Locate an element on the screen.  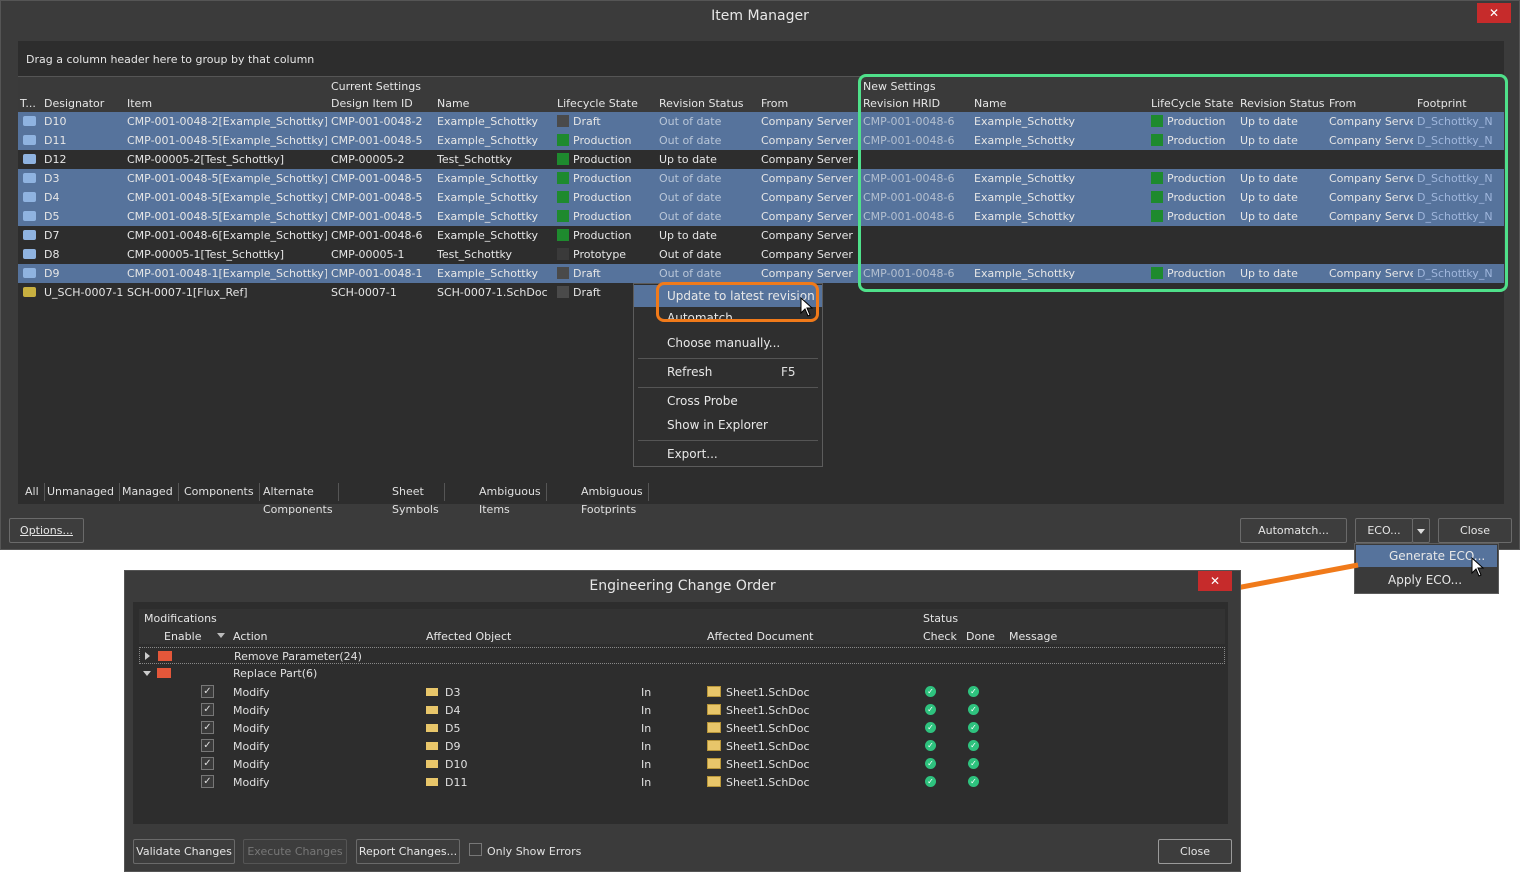
execute-changes-button: Execute Changes is located at coordinates (295, 851).